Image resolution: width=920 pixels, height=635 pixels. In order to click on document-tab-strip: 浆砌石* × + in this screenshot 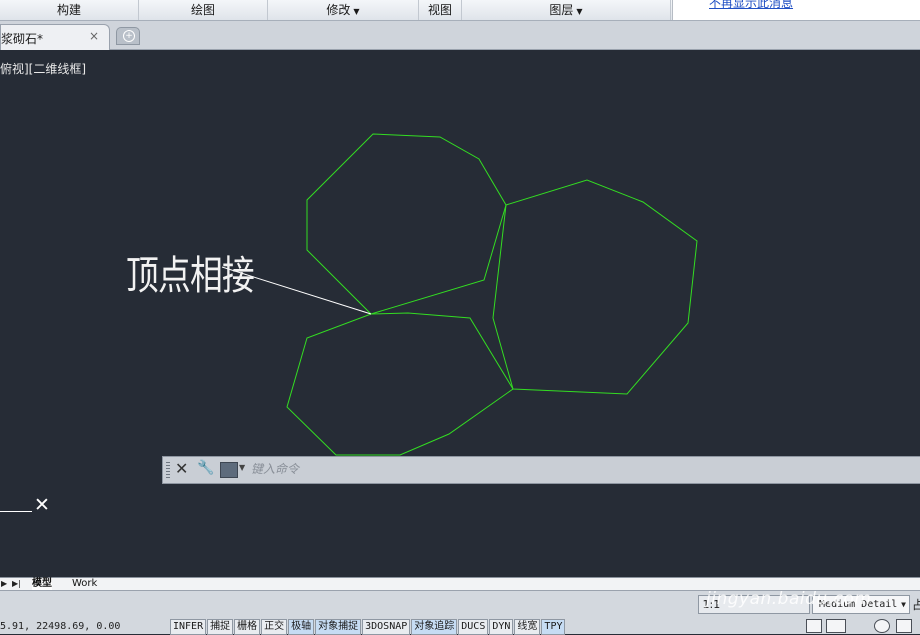, I will do `click(460, 35)`.